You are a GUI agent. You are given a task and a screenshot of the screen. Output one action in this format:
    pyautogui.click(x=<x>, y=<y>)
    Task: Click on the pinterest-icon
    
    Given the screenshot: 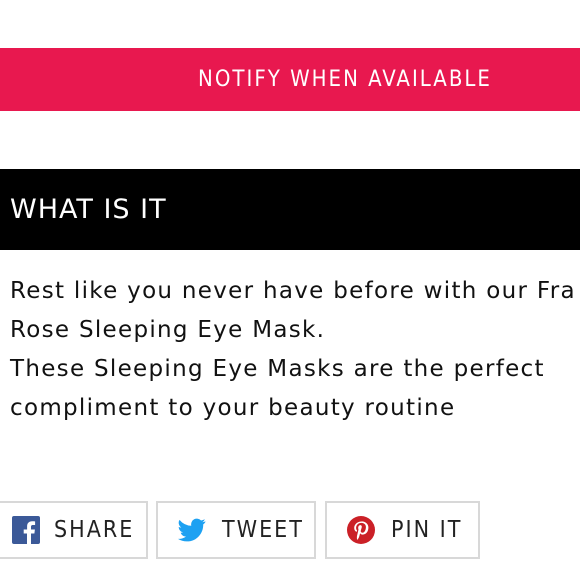 What is the action you would take?
    pyautogui.click(x=361, y=530)
    